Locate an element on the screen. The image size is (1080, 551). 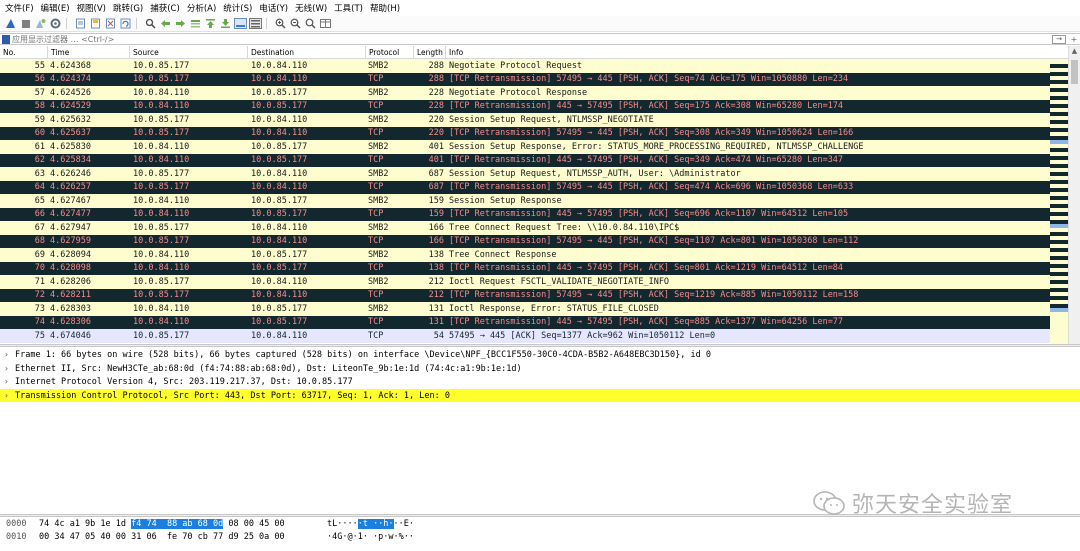
minimap-stripe is located at coordinates (1059, 310).